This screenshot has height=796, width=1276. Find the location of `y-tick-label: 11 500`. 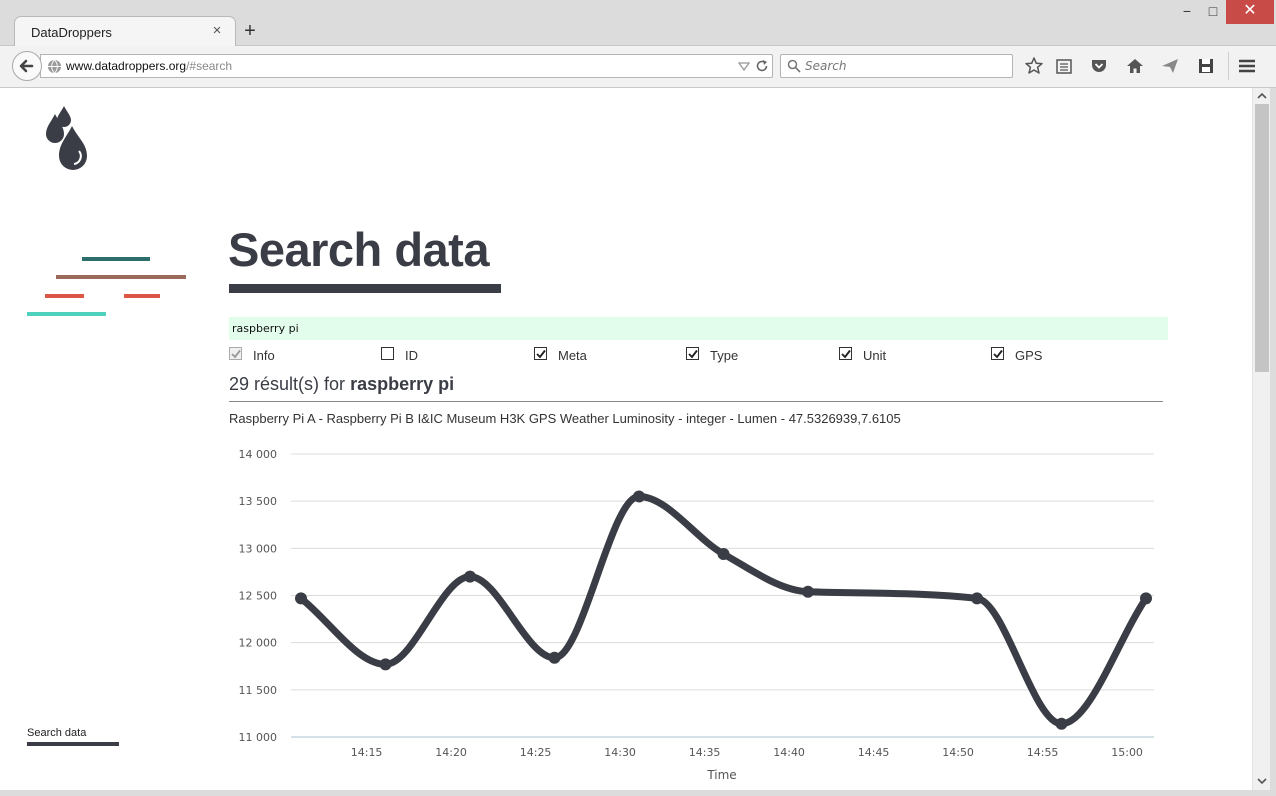

y-tick-label: 11 500 is located at coordinates (258, 690).